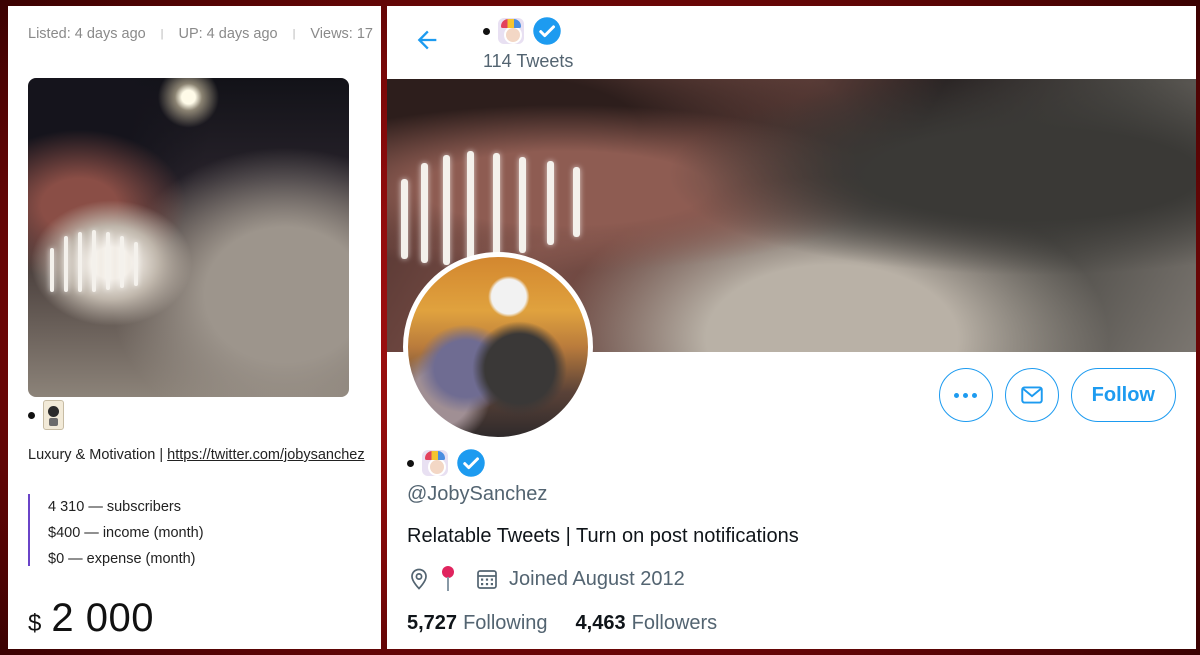  What do you see at coordinates (188, 237) in the screenshot?
I see `listing-photo` at bounding box center [188, 237].